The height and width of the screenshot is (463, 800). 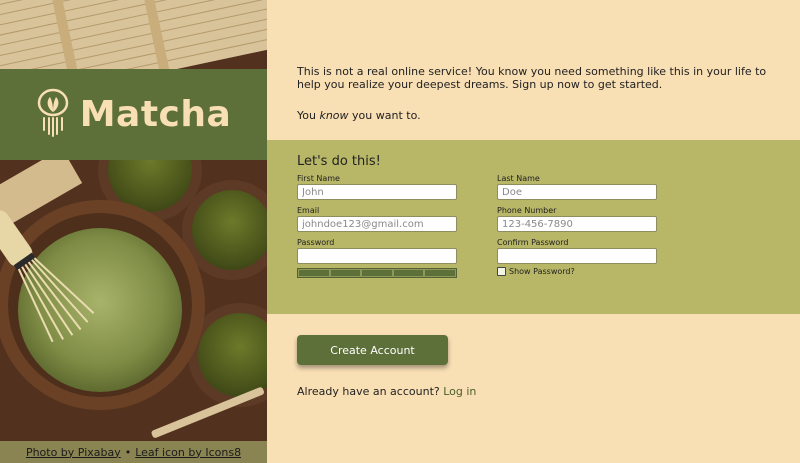 What do you see at coordinates (377, 256) in the screenshot?
I see `password-input` at bounding box center [377, 256].